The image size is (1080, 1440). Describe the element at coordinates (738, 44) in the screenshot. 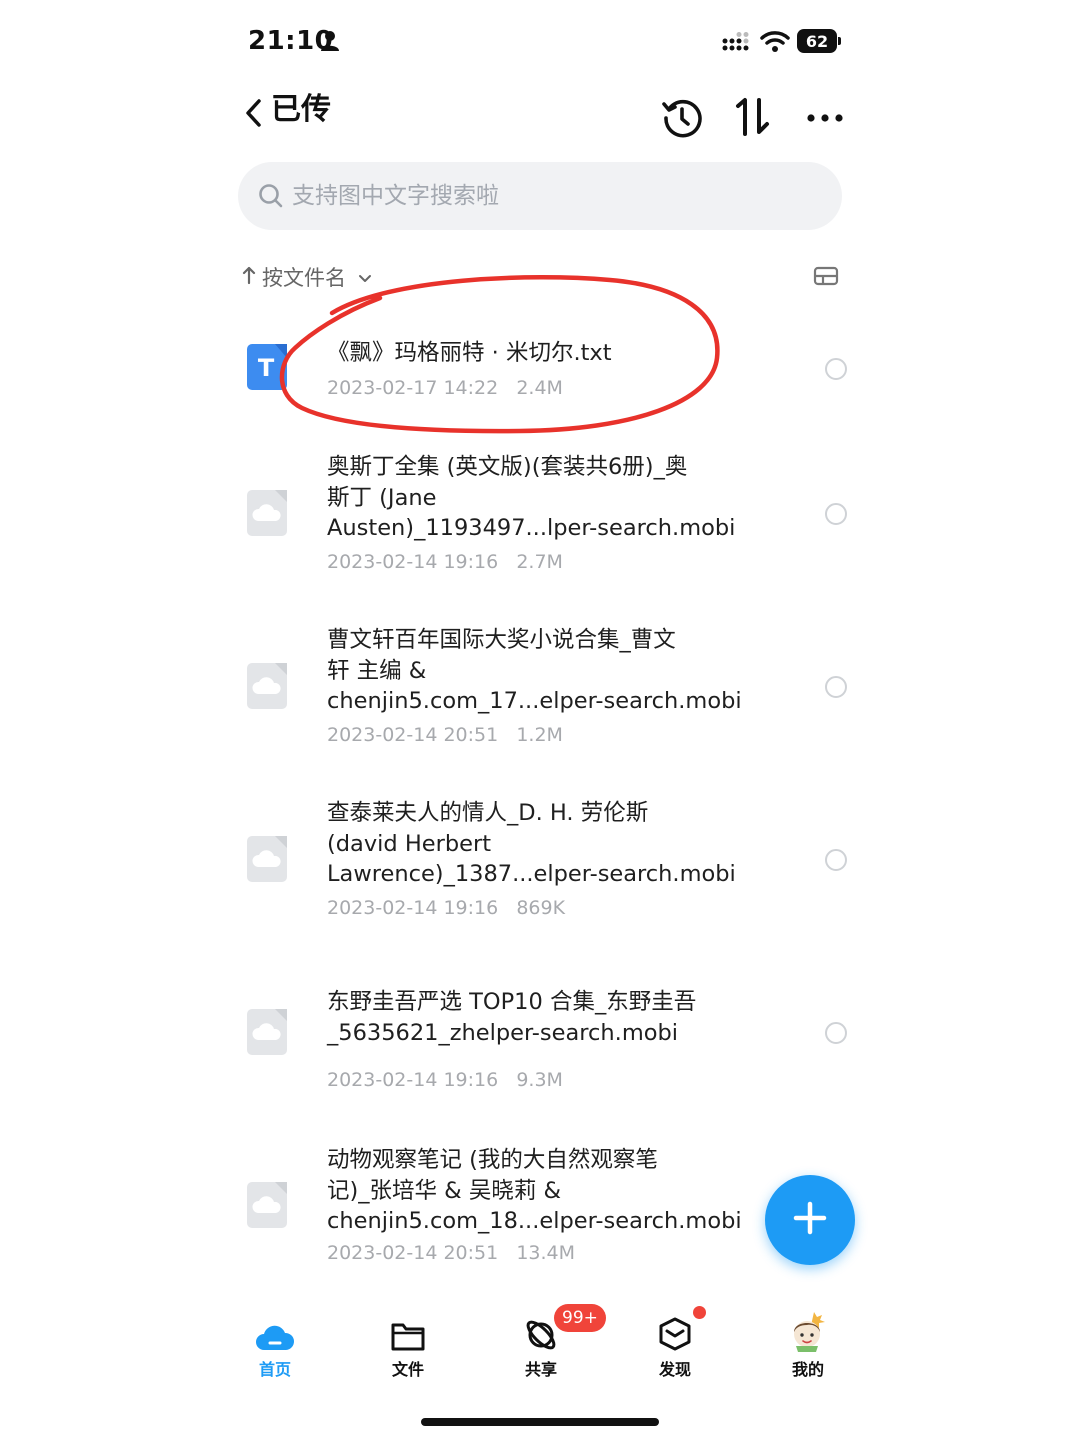

I see `cellular-signal-icon` at that location.